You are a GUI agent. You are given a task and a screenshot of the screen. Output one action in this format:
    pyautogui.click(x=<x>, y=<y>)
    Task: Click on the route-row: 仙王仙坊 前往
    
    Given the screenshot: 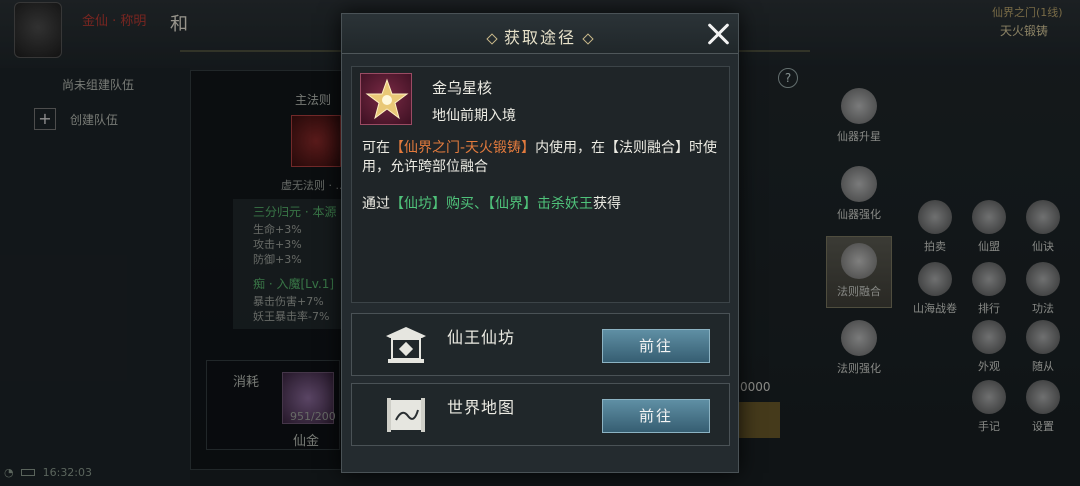 What is the action you would take?
    pyautogui.click(x=540, y=344)
    